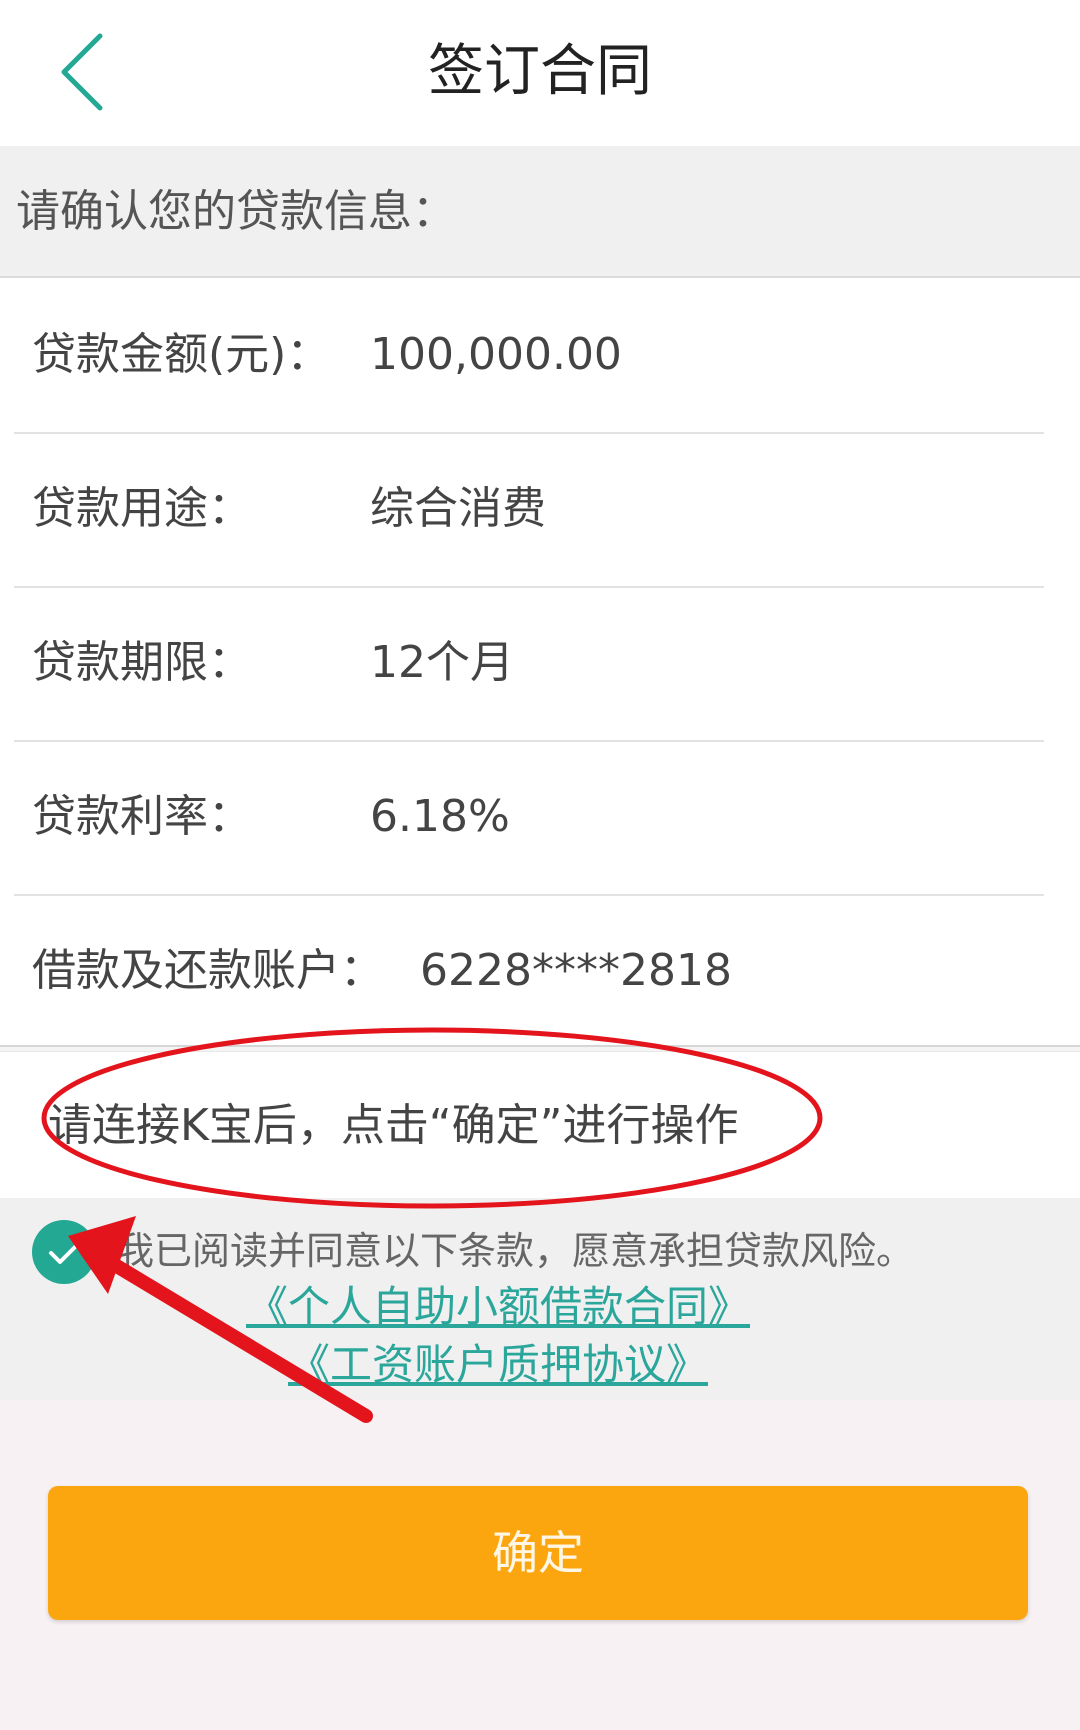 This screenshot has width=1080, height=1730. I want to click on loan-amount-row: 贷款金额(元)： 100,000.00, so click(529, 356).